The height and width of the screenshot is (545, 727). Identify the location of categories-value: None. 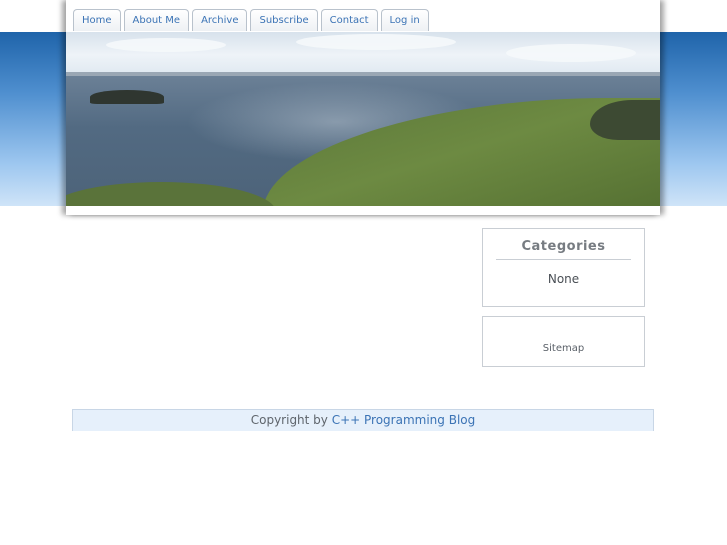
(563, 279).